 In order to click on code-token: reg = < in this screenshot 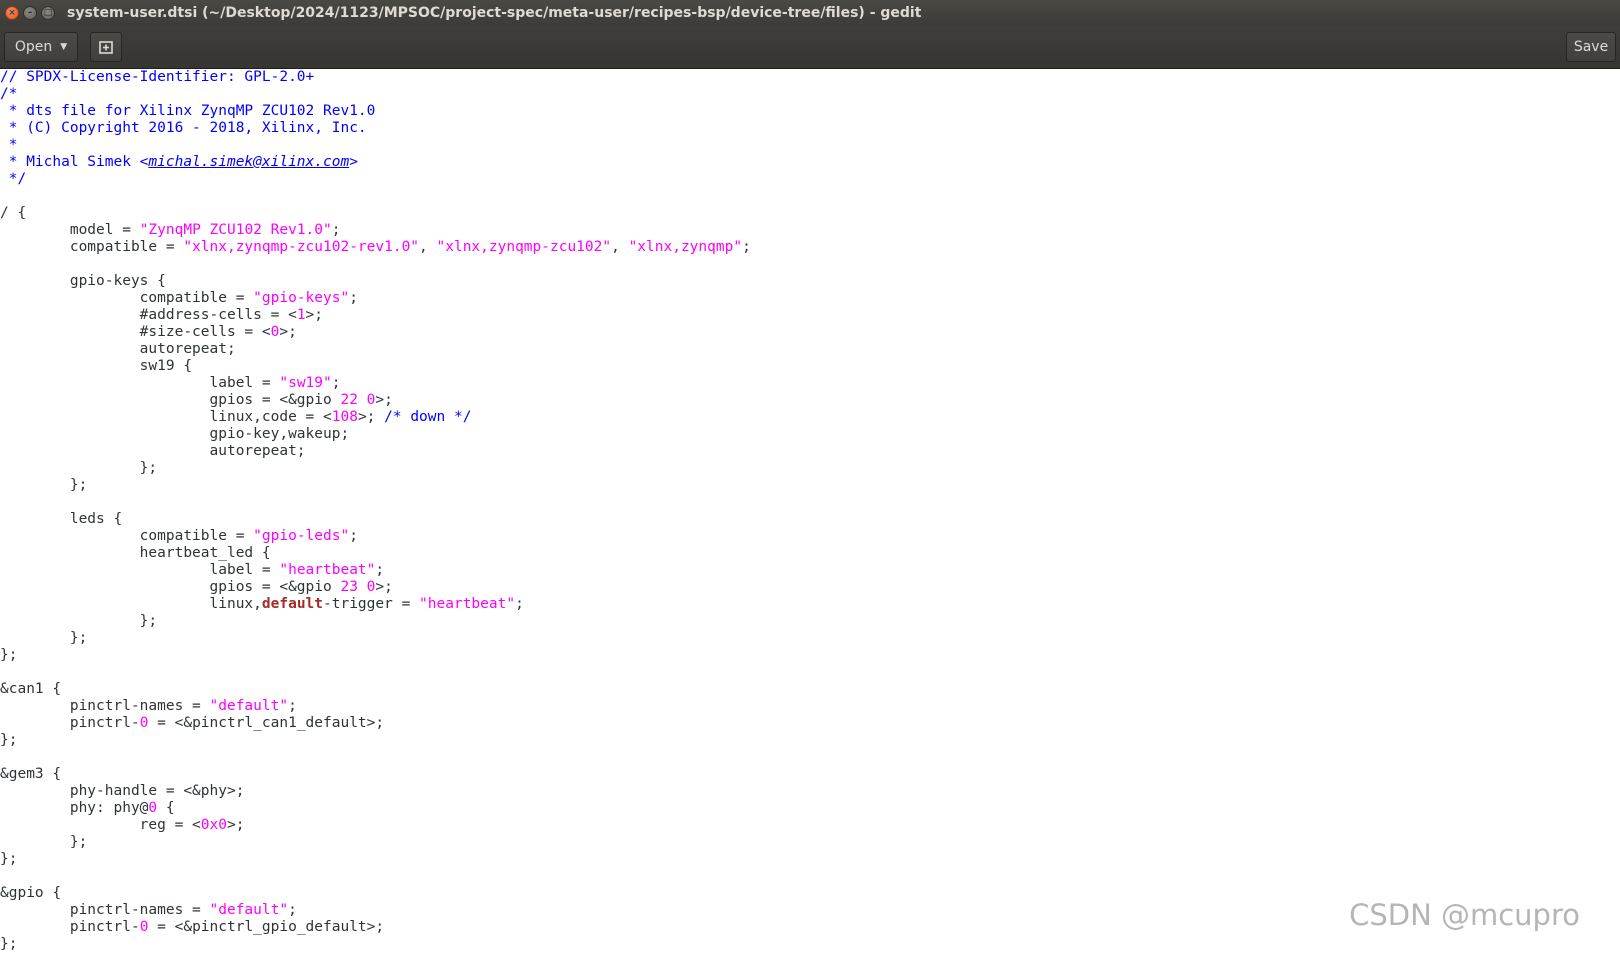, I will do `click(100, 825)`.